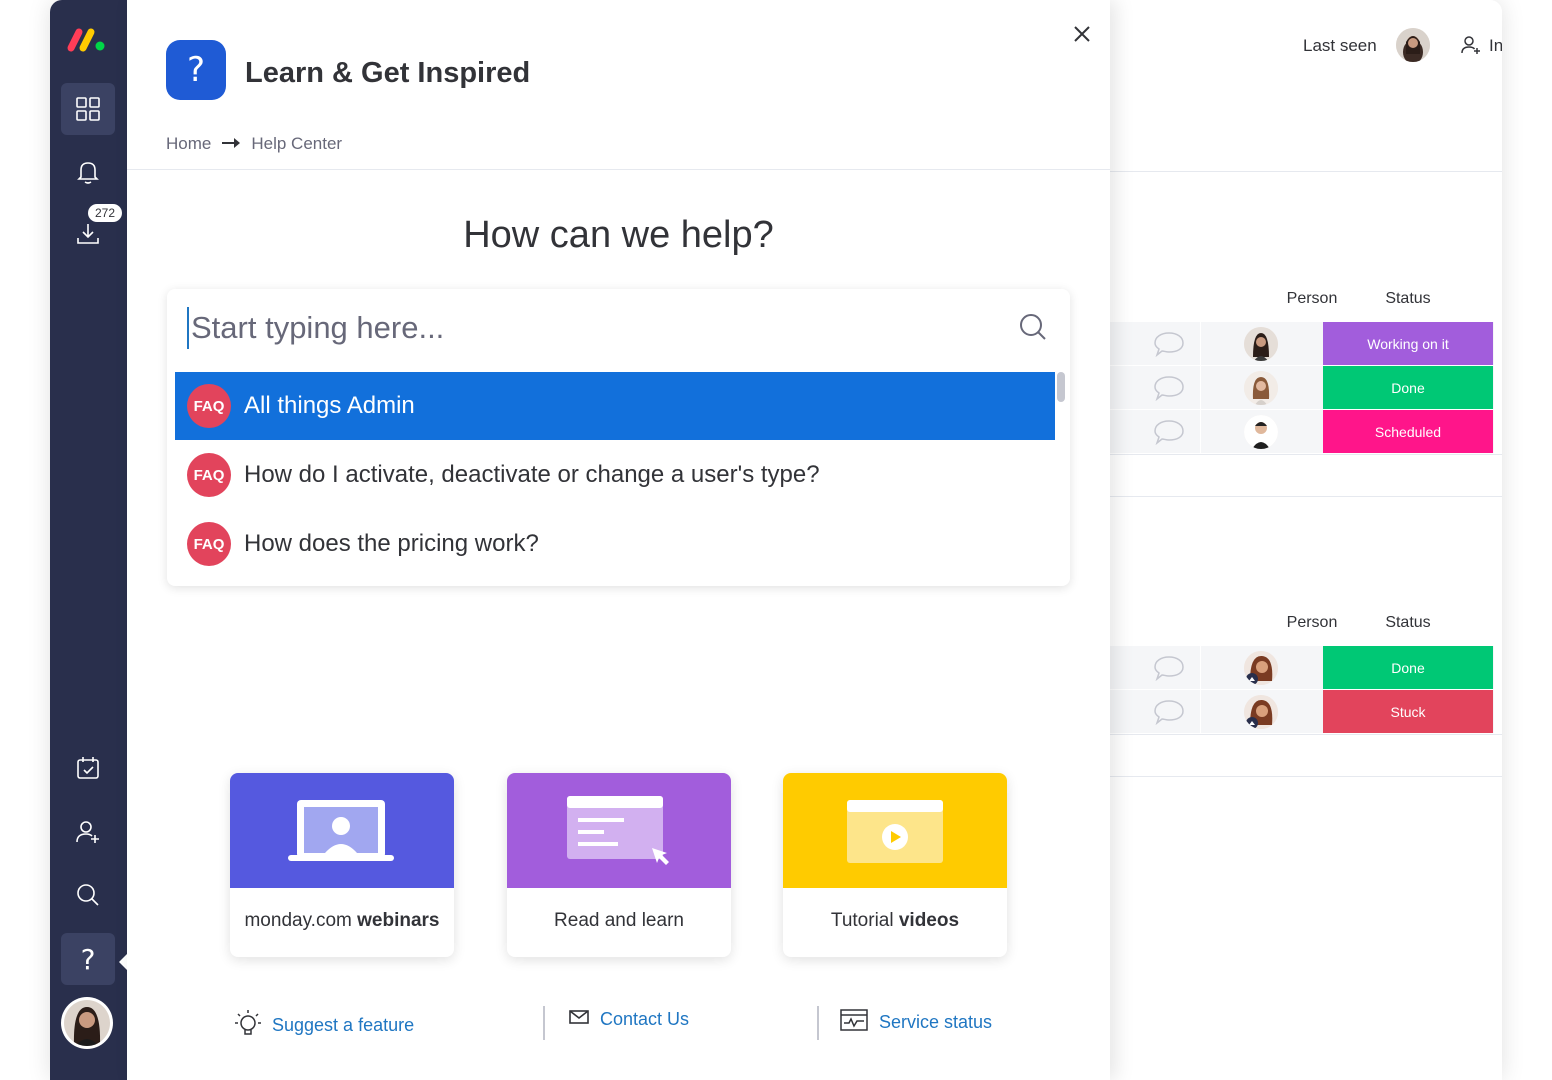  I want to click on search-icon, so click(88, 895).